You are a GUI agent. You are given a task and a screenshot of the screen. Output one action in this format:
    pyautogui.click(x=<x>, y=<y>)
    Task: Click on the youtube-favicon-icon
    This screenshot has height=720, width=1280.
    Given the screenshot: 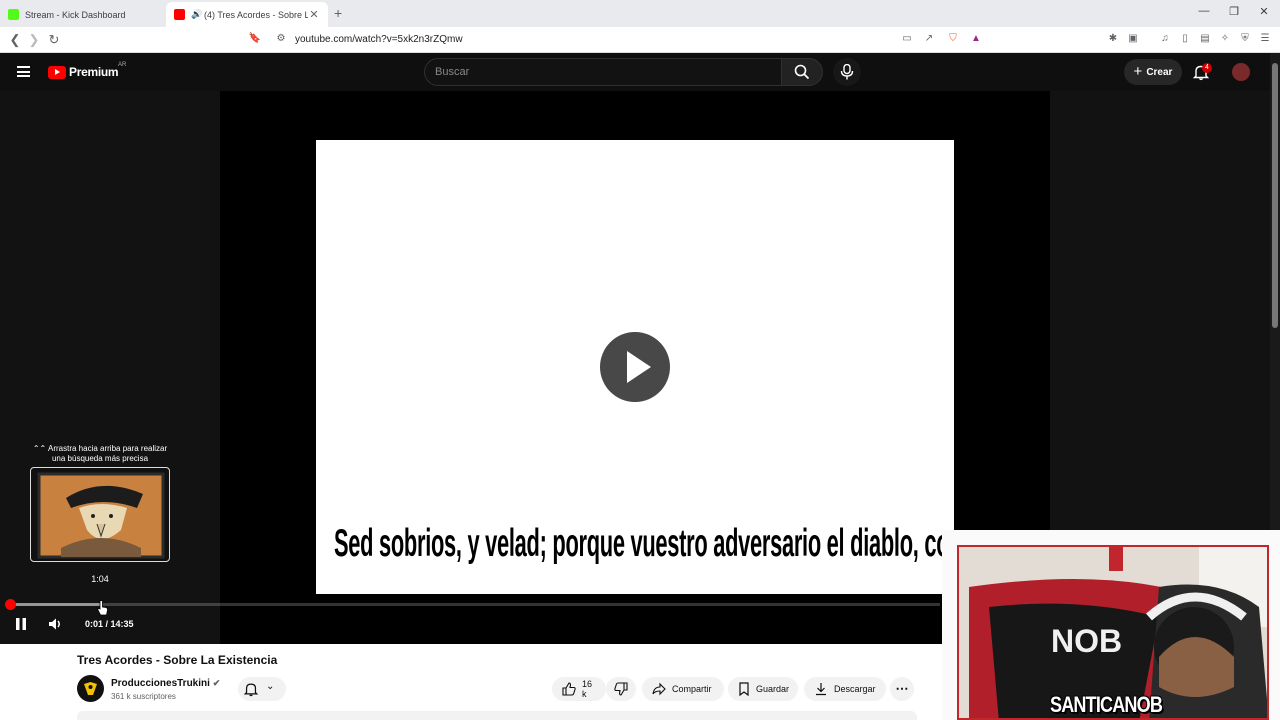 What is the action you would take?
    pyautogui.click(x=179, y=14)
    